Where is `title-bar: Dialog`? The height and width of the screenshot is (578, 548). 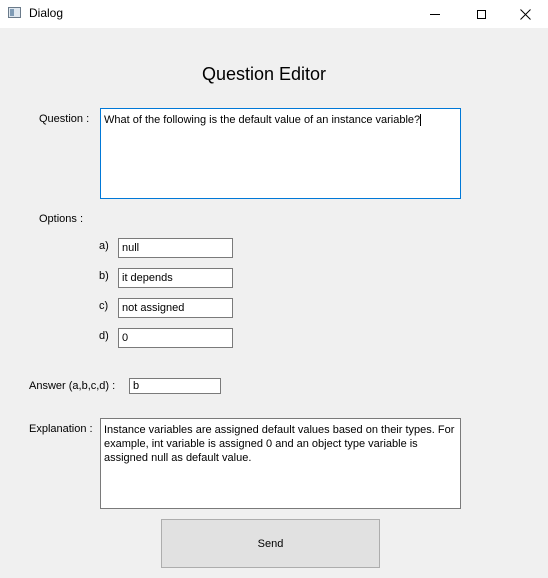
title-bar: Dialog is located at coordinates (274, 14).